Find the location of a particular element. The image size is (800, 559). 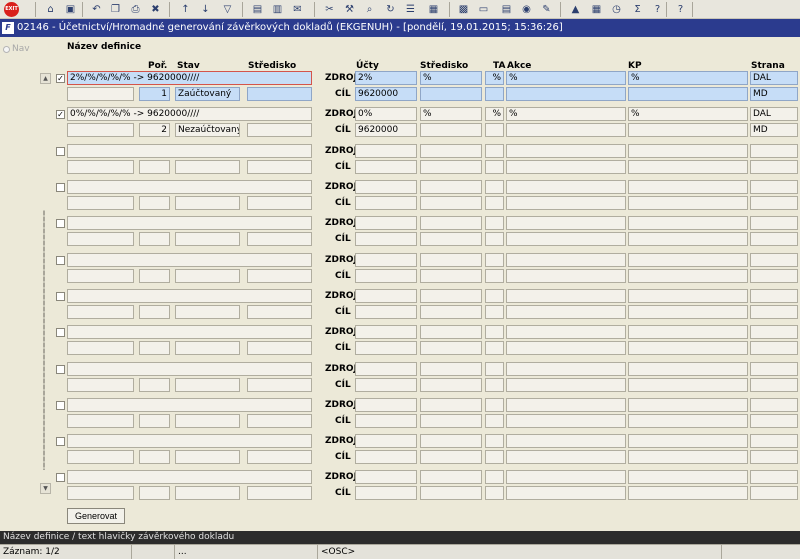

generovat-button: Generovat is located at coordinates (96, 516).